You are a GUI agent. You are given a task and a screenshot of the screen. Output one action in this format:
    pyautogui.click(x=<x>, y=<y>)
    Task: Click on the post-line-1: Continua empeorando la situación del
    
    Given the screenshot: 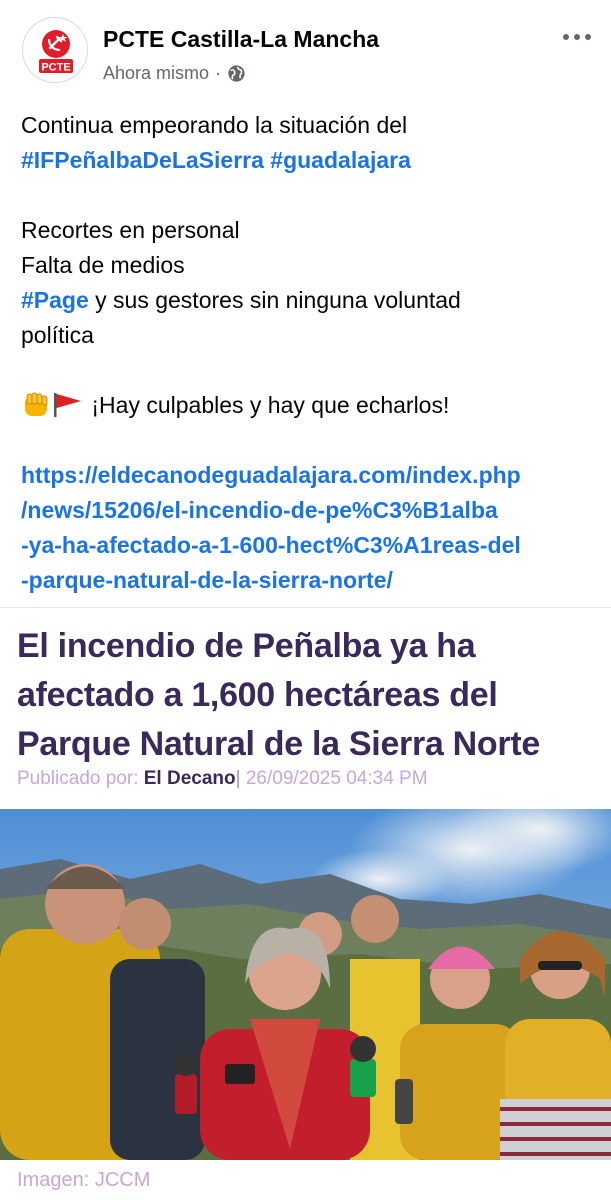 What is the action you would take?
    pyautogui.click(x=214, y=125)
    